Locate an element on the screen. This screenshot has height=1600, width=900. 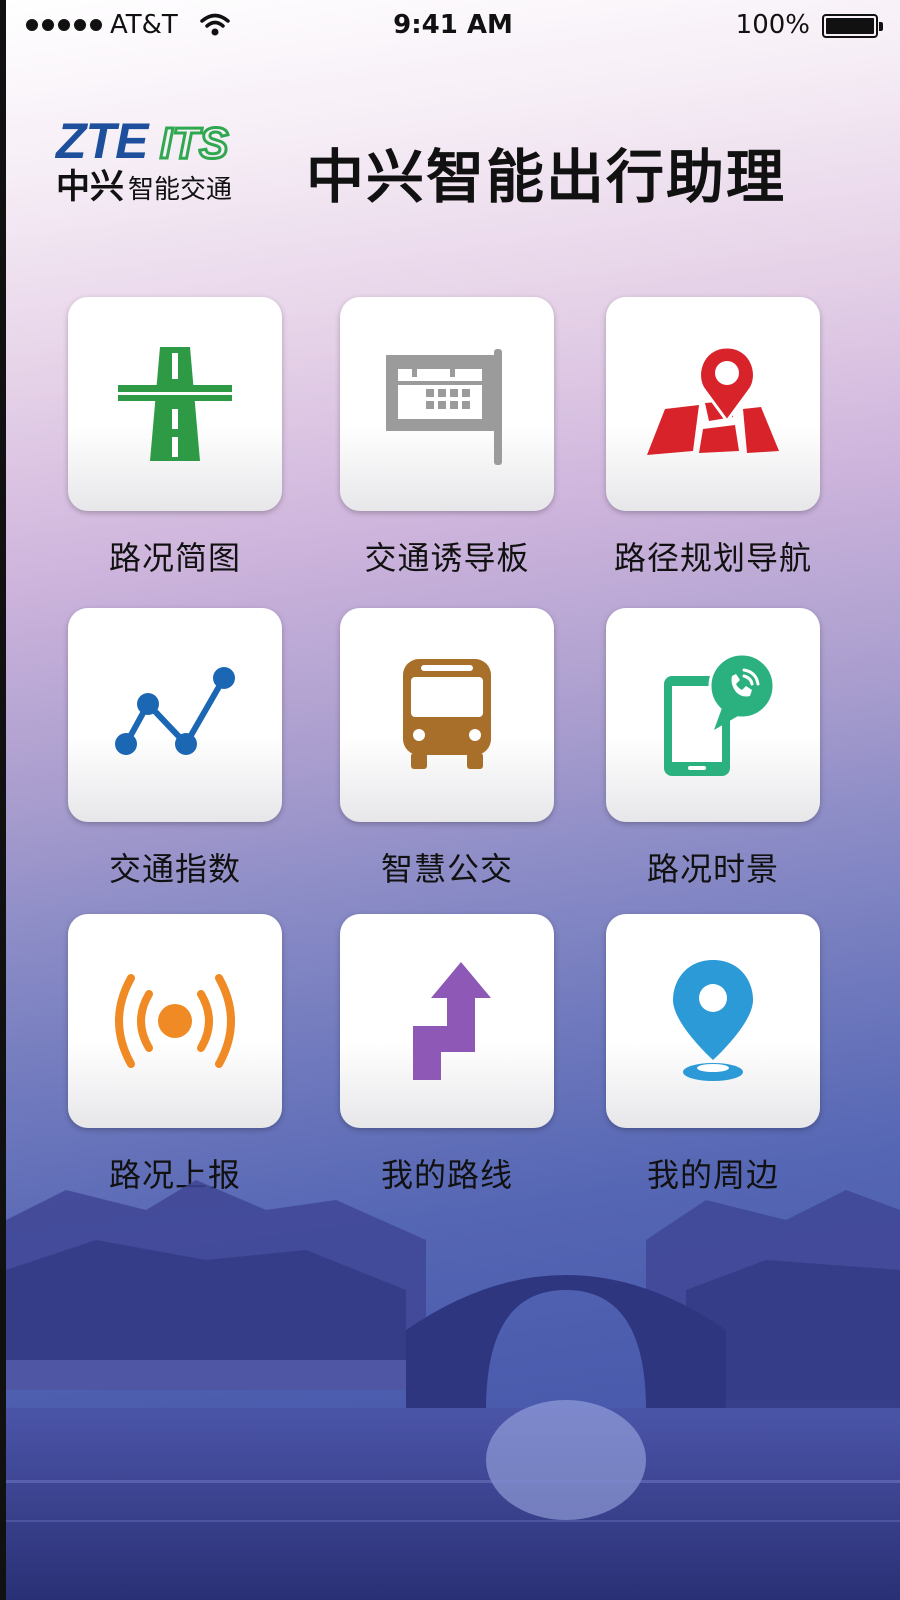
svg-text: ITS is located at coordinates (194, 141).